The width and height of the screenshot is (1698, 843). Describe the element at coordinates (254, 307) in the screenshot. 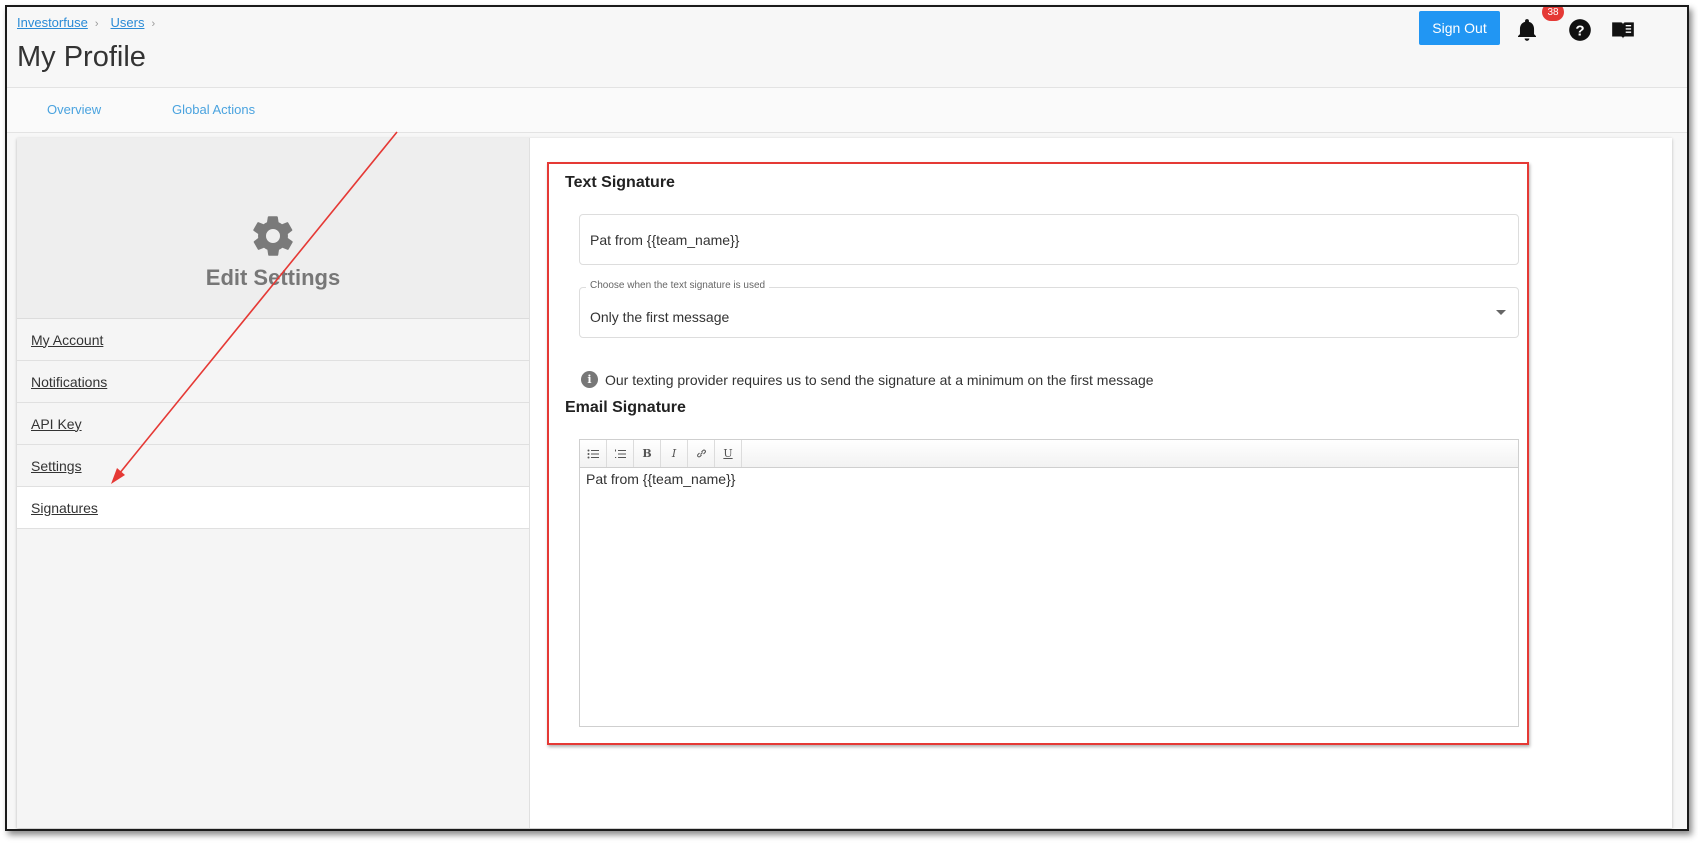

I see `annotation-arrow-icon` at that location.